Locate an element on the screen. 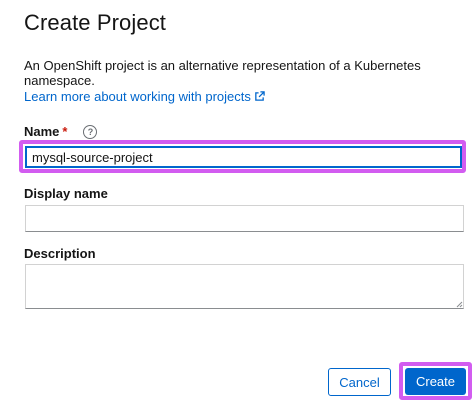  description-label: Description is located at coordinates (60, 253).